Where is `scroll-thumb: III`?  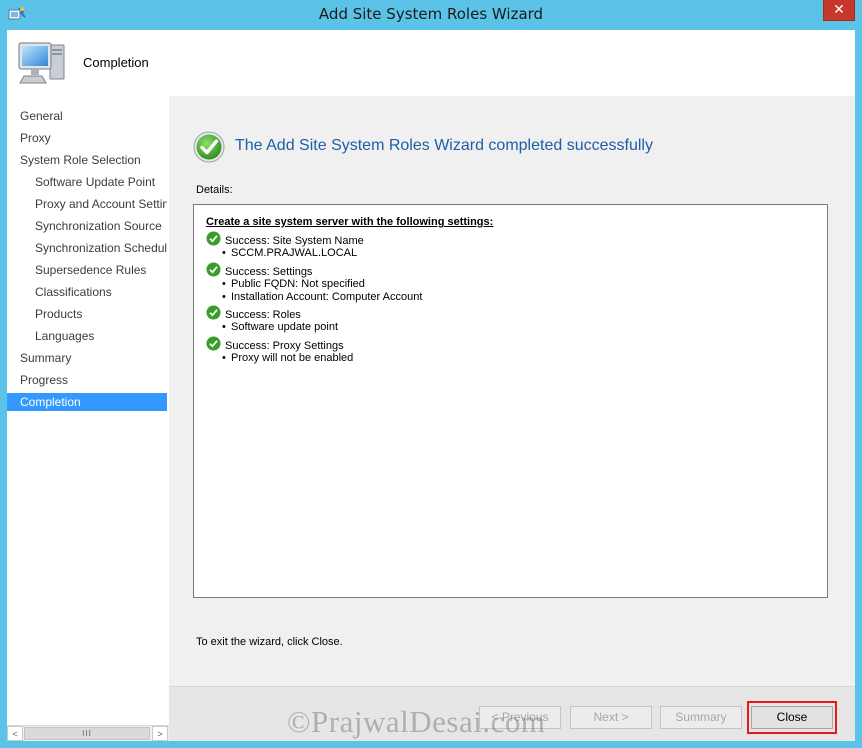 scroll-thumb: III is located at coordinates (87, 733).